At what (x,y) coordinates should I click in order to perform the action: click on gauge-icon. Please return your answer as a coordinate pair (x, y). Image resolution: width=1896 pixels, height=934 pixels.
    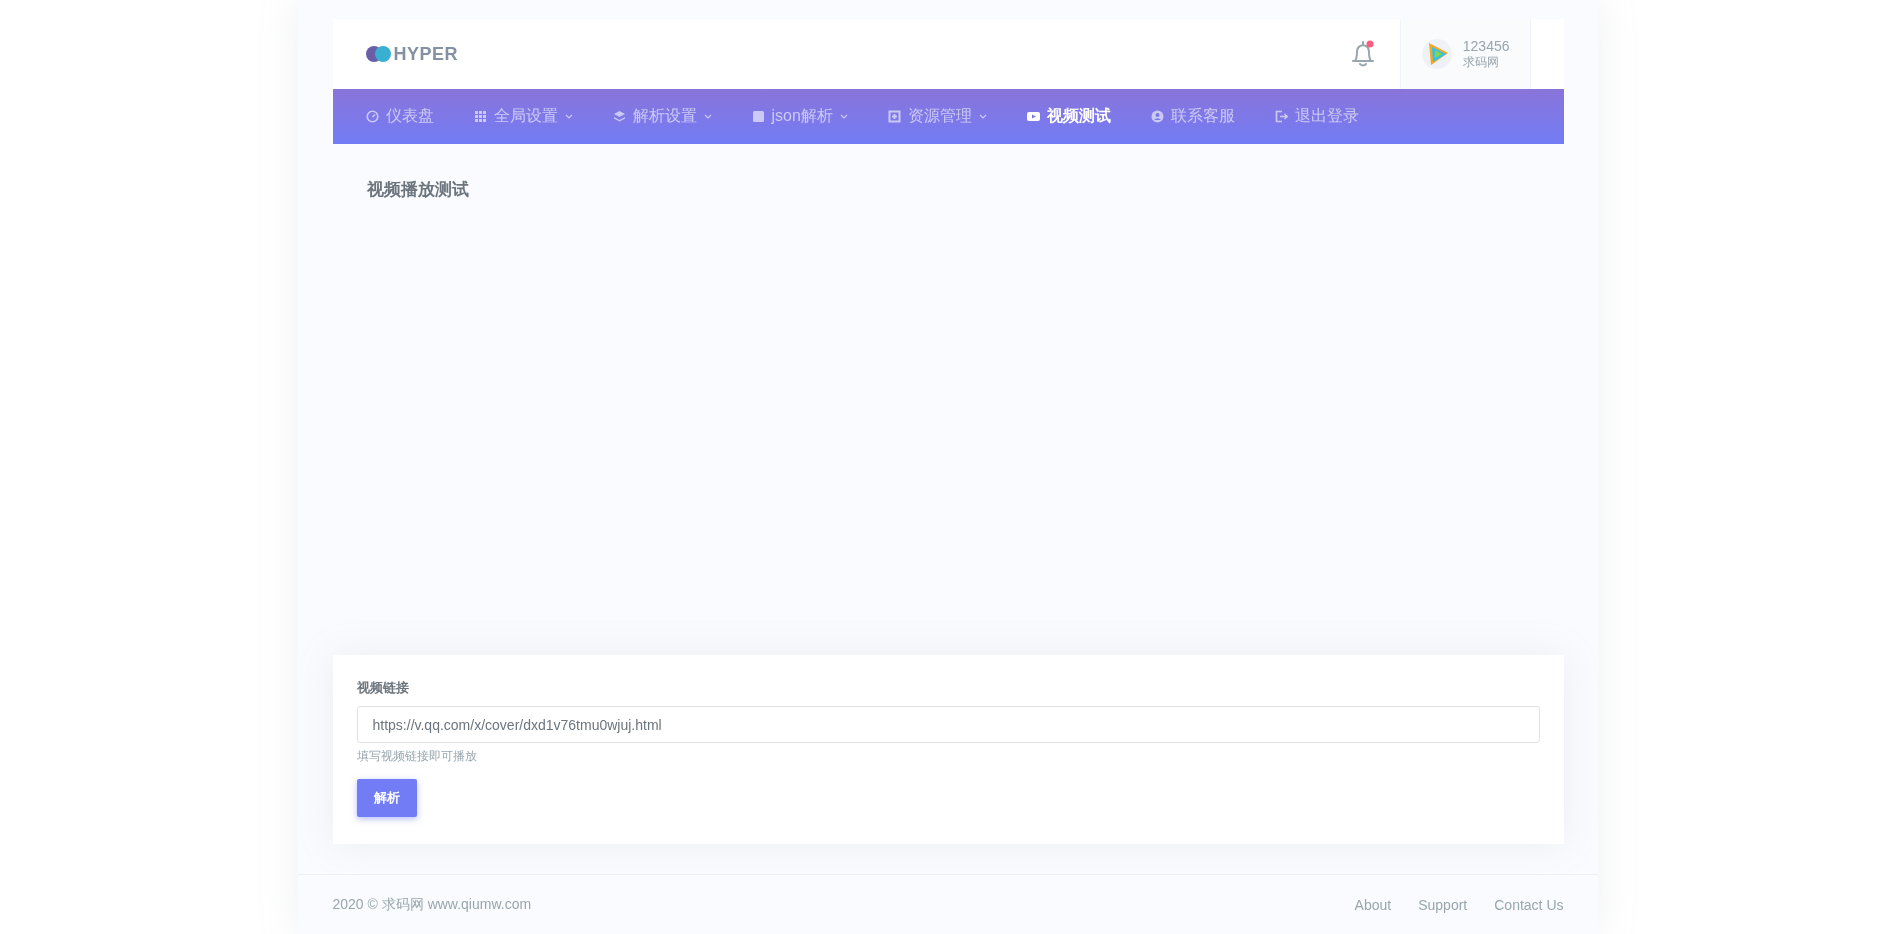
    Looking at the image, I should click on (372, 116).